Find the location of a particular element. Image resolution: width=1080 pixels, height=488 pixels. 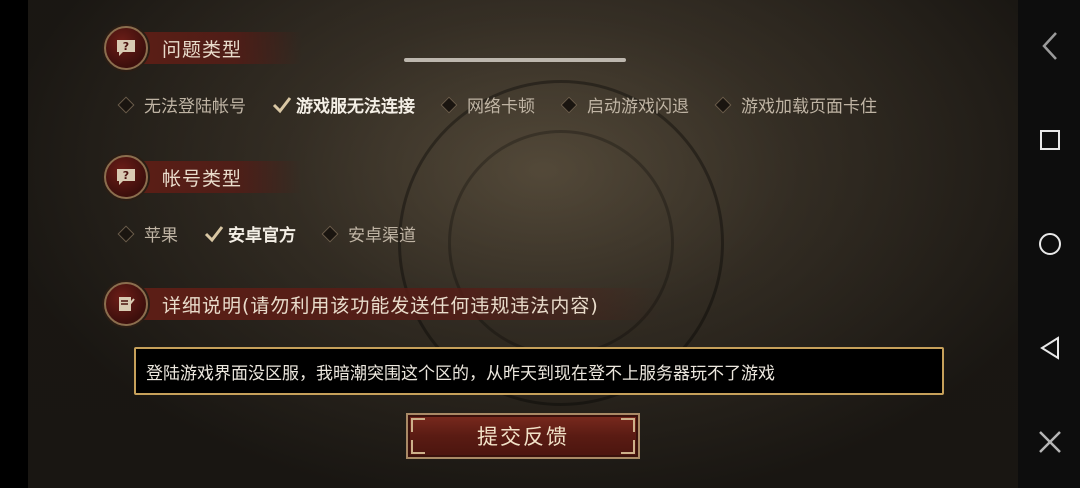

option-label: 安卓官方 is located at coordinates (262, 236).